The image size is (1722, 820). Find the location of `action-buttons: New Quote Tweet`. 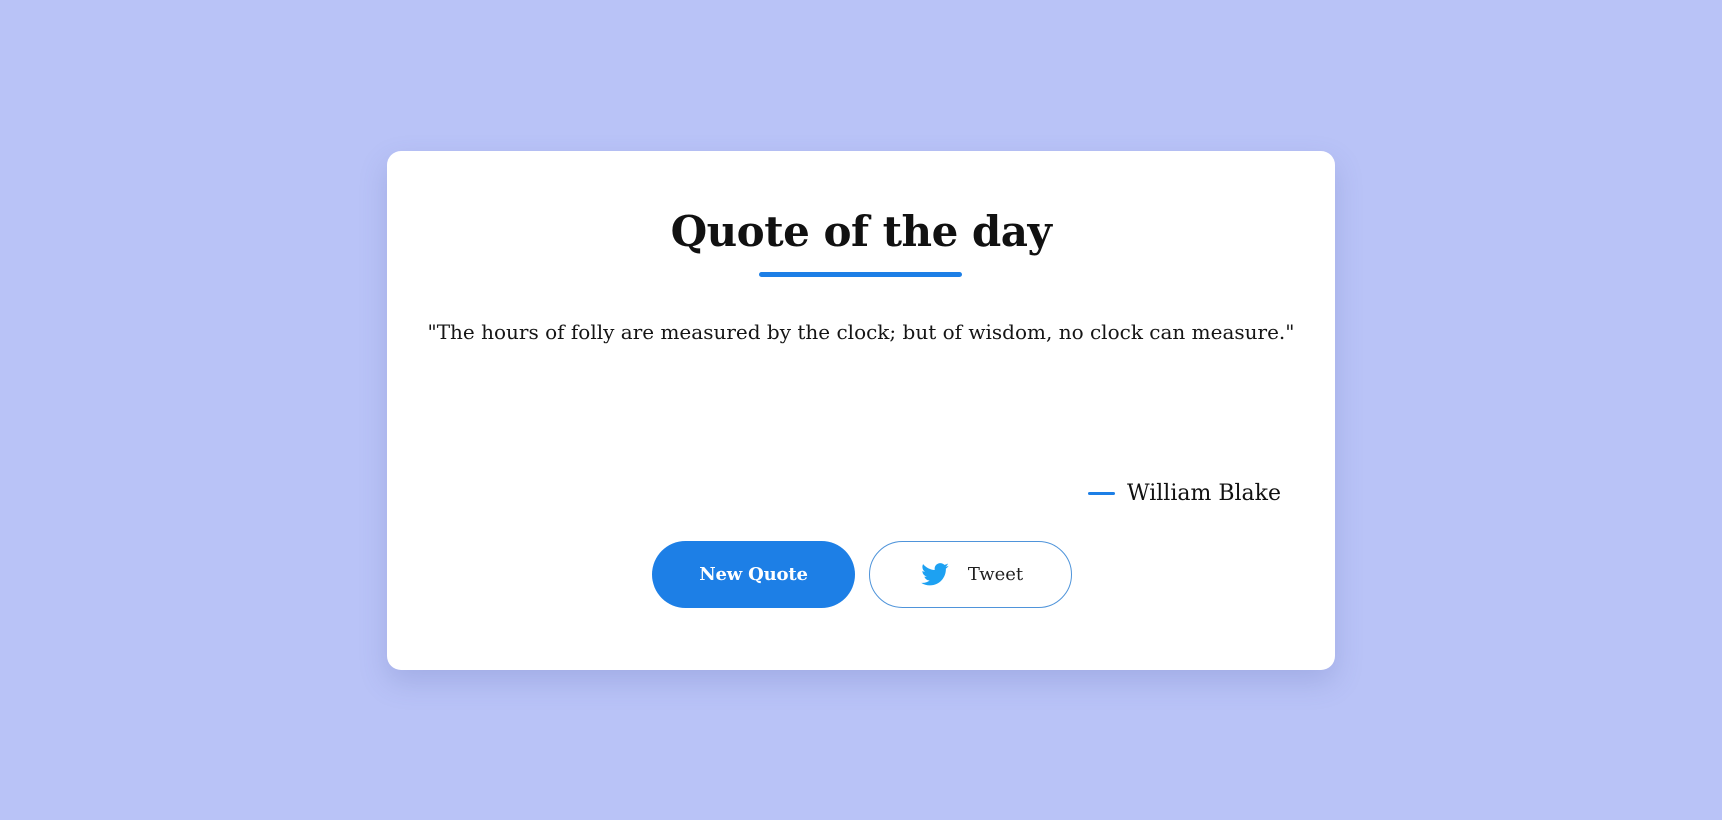

action-buttons: New Quote Tweet is located at coordinates (862, 574).